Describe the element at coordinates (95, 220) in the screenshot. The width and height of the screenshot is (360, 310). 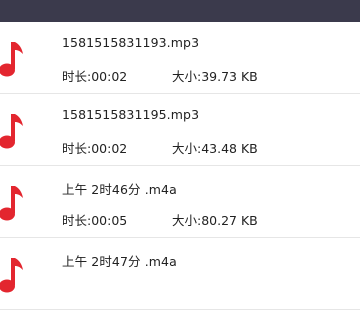
I see `recording-duration: 时长:00:05` at that location.